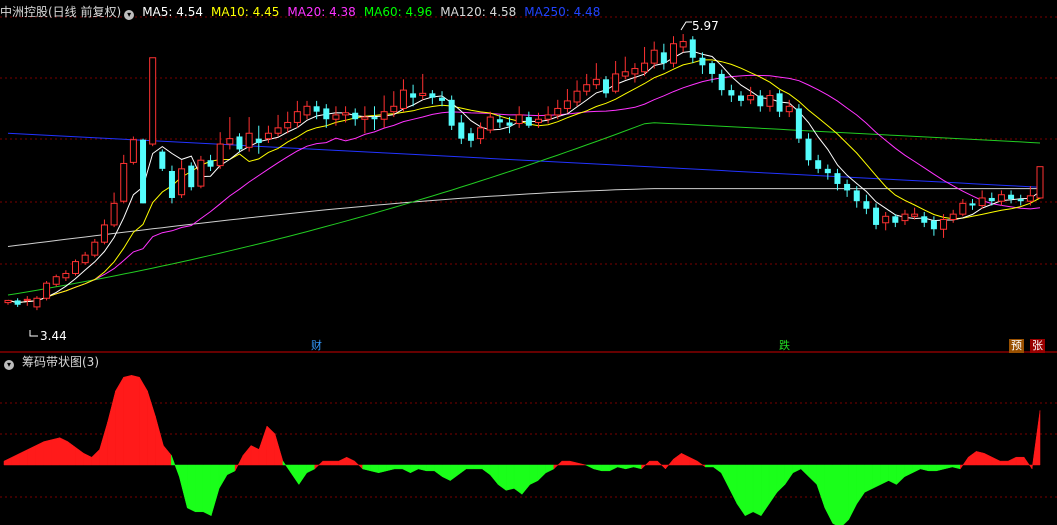 This screenshot has height=525, width=1057. I want to click on event-tag-forecast: 预, so click(1016, 346).